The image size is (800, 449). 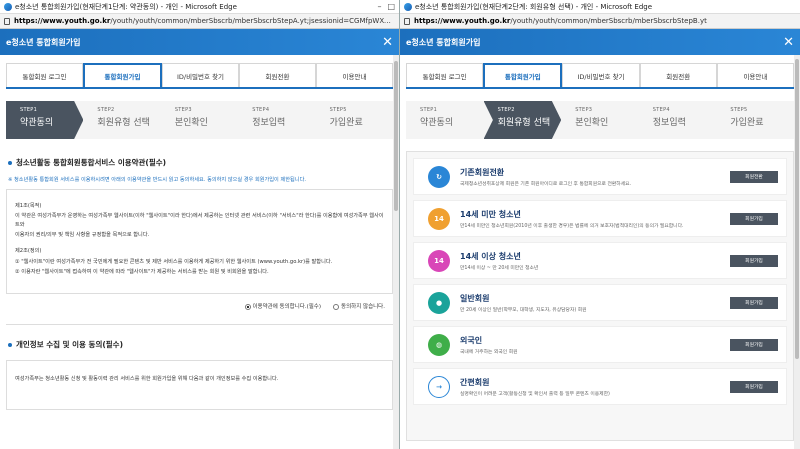 I want to click on step-label: 약관동의, so click(x=37, y=123).